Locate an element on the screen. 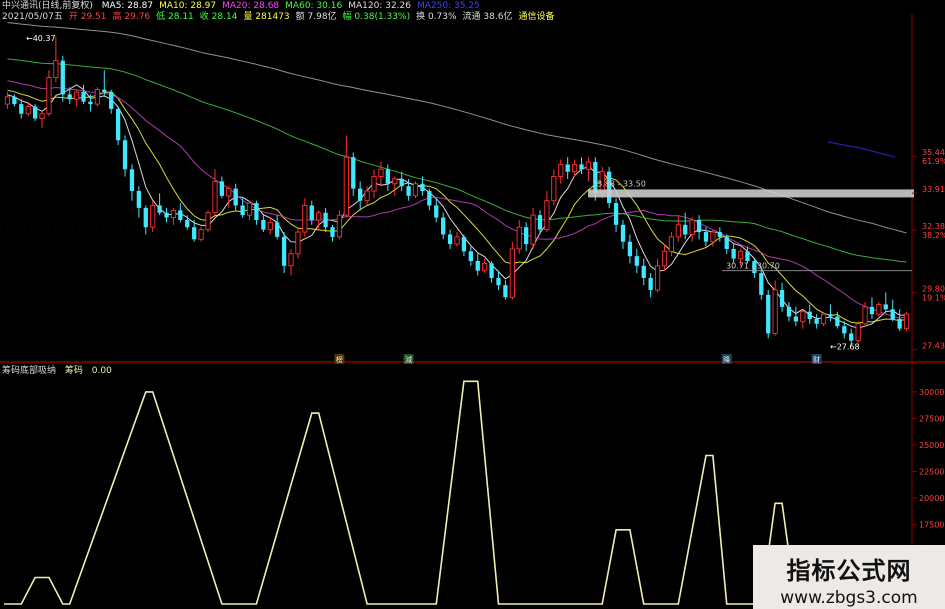  event-marker: 減 is located at coordinates (408, 359).